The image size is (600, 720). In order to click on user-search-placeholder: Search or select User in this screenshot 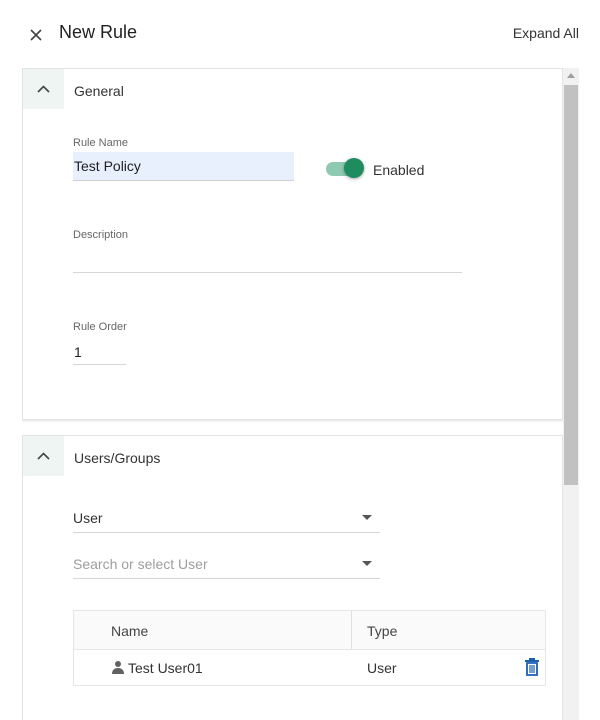, I will do `click(140, 564)`.